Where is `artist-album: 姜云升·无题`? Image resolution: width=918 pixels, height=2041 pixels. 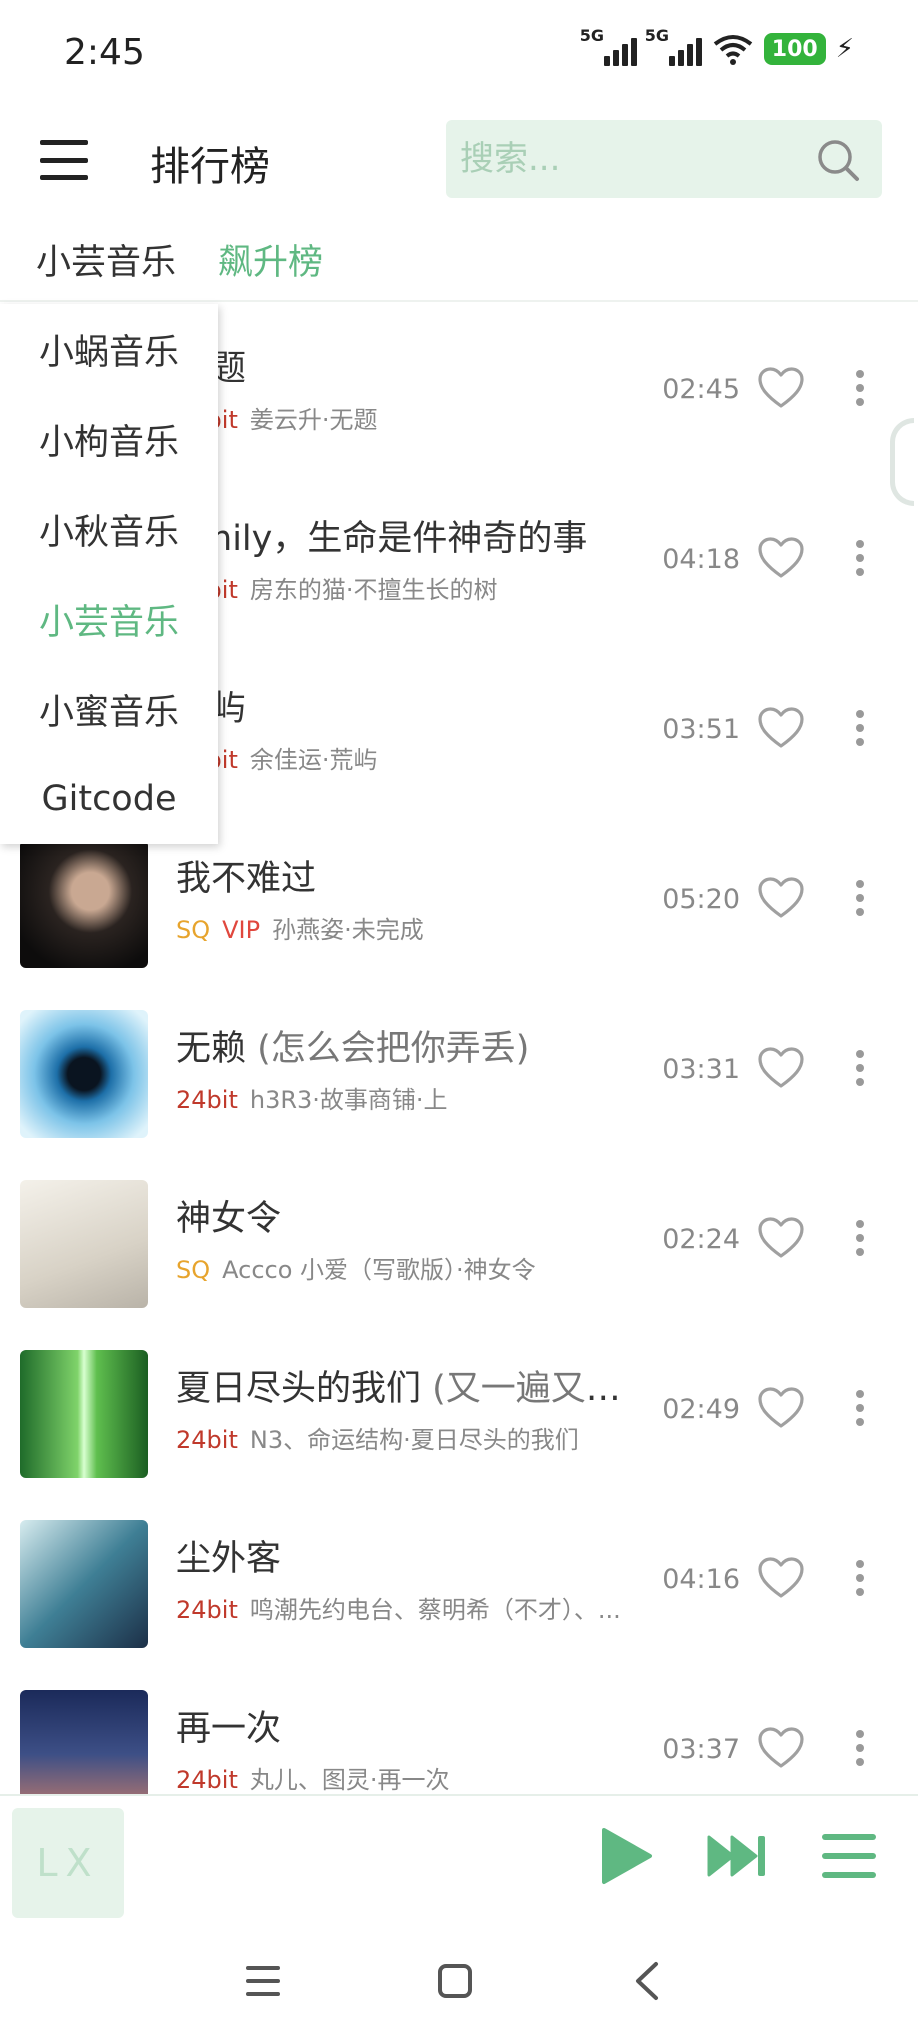 artist-album: 姜云升·无题 is located at coordinates (313, 420).